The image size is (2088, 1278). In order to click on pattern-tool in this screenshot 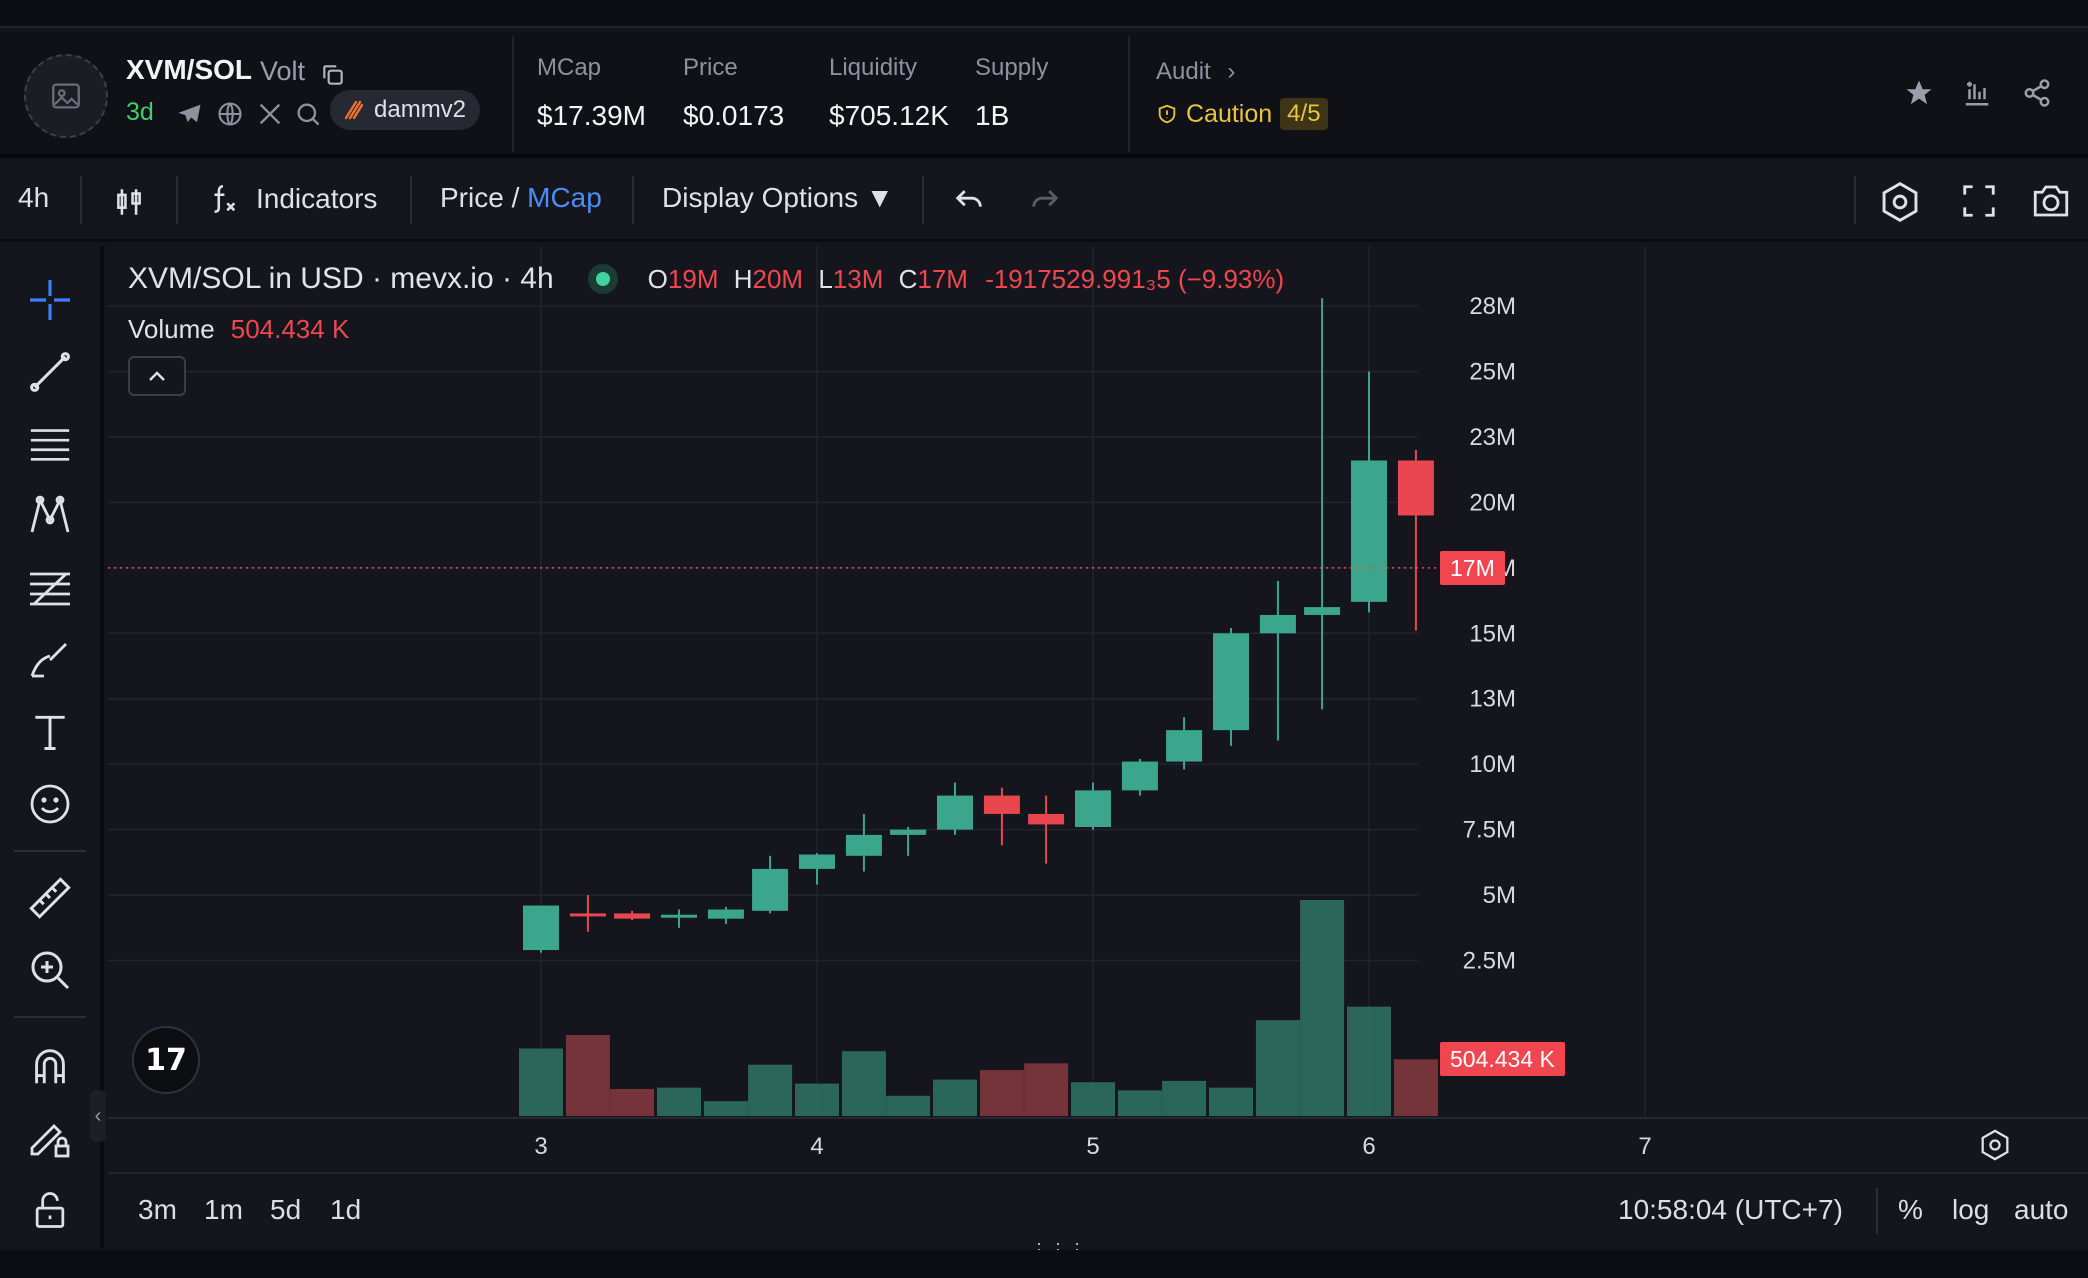, I will do `click(50, 516)`.